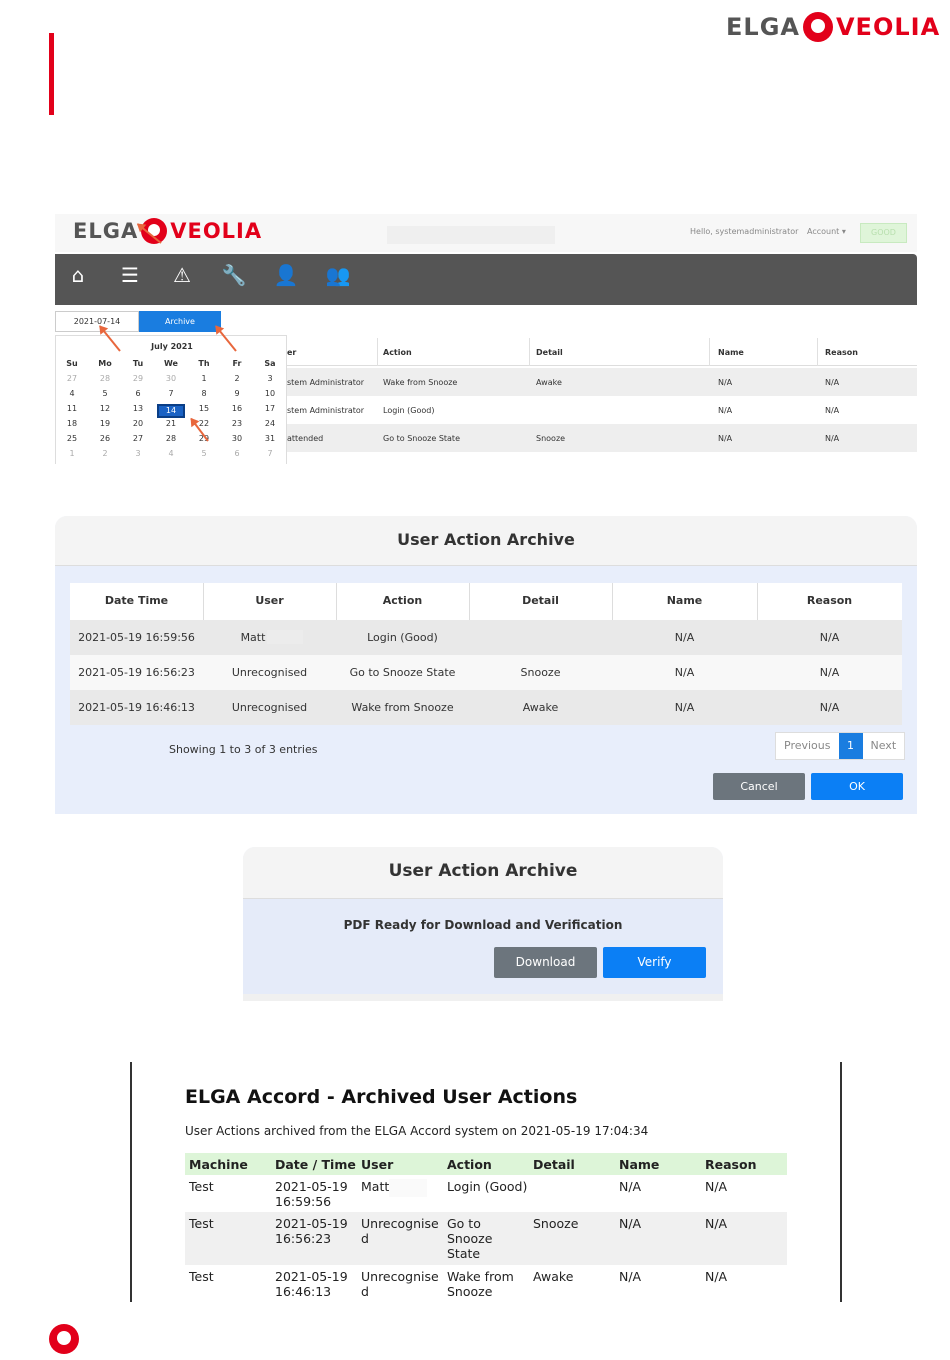 This screenshot has height=1360, width=950. Describe the element at coordinates (234, 275) in the screenshot. I see `wrench-icon: 🔧` at that location.